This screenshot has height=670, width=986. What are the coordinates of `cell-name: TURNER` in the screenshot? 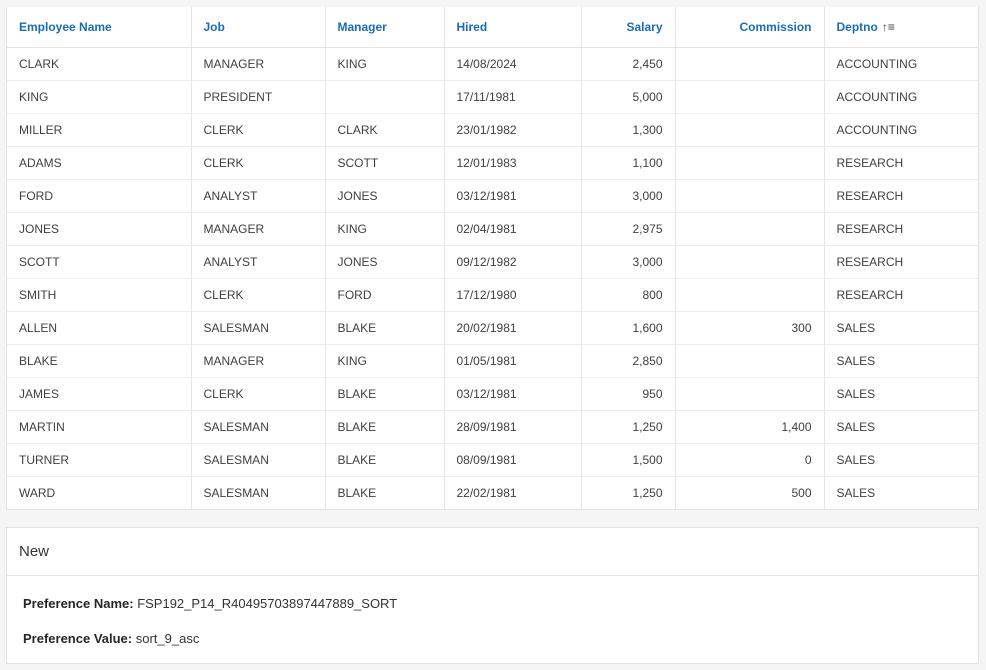 It's located at (99, 460).